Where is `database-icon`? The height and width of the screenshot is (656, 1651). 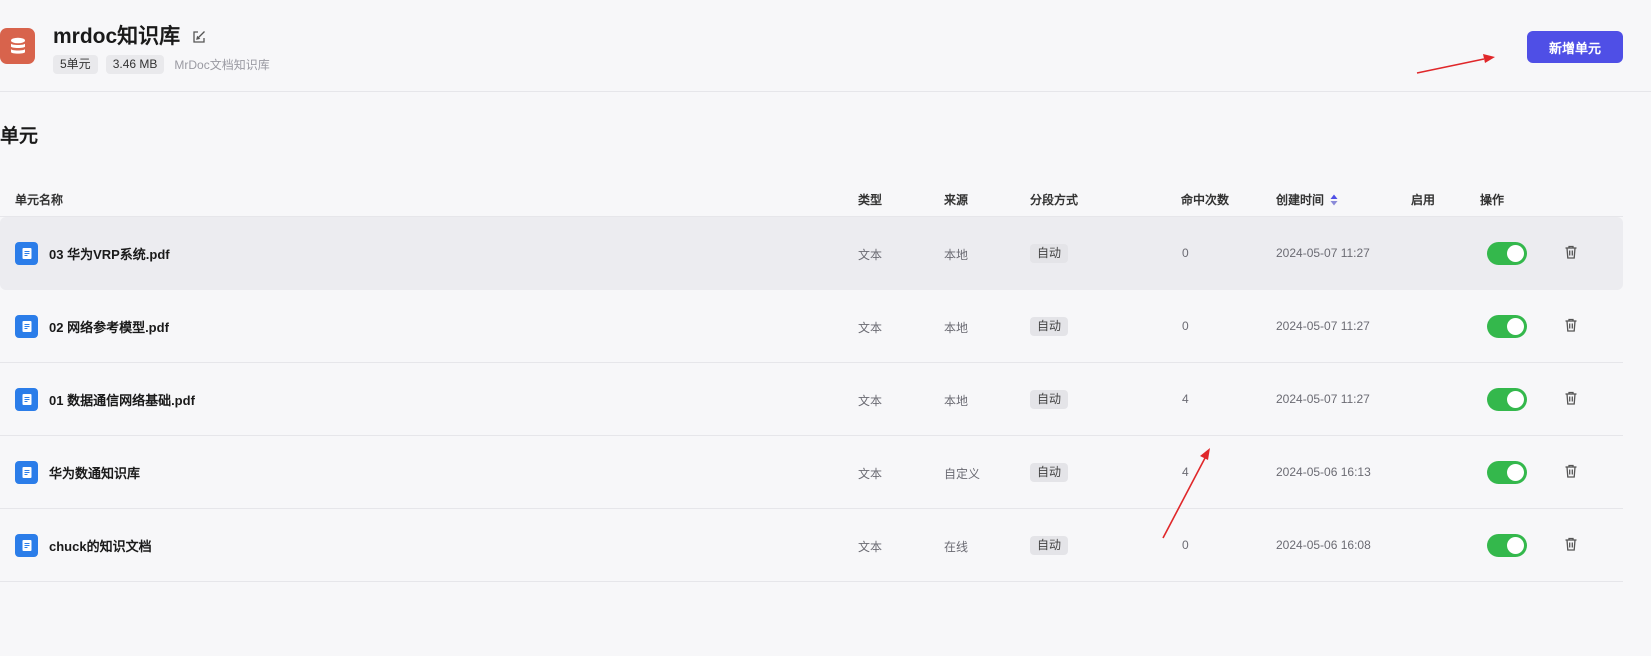 database-icon is located at coordinates (17, 46).